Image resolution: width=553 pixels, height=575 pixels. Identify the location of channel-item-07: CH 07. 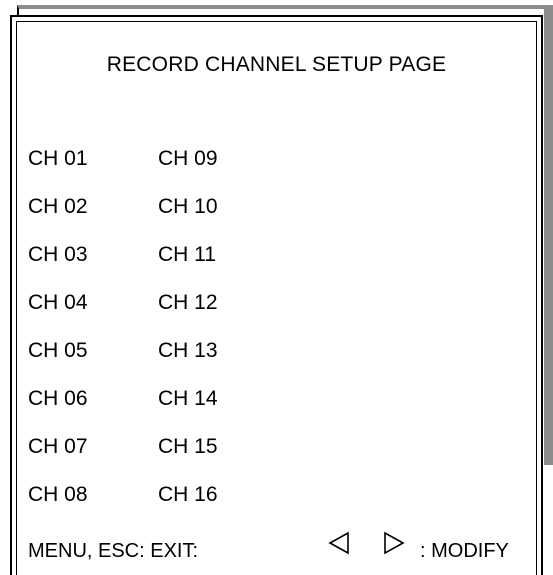
(58, 447).